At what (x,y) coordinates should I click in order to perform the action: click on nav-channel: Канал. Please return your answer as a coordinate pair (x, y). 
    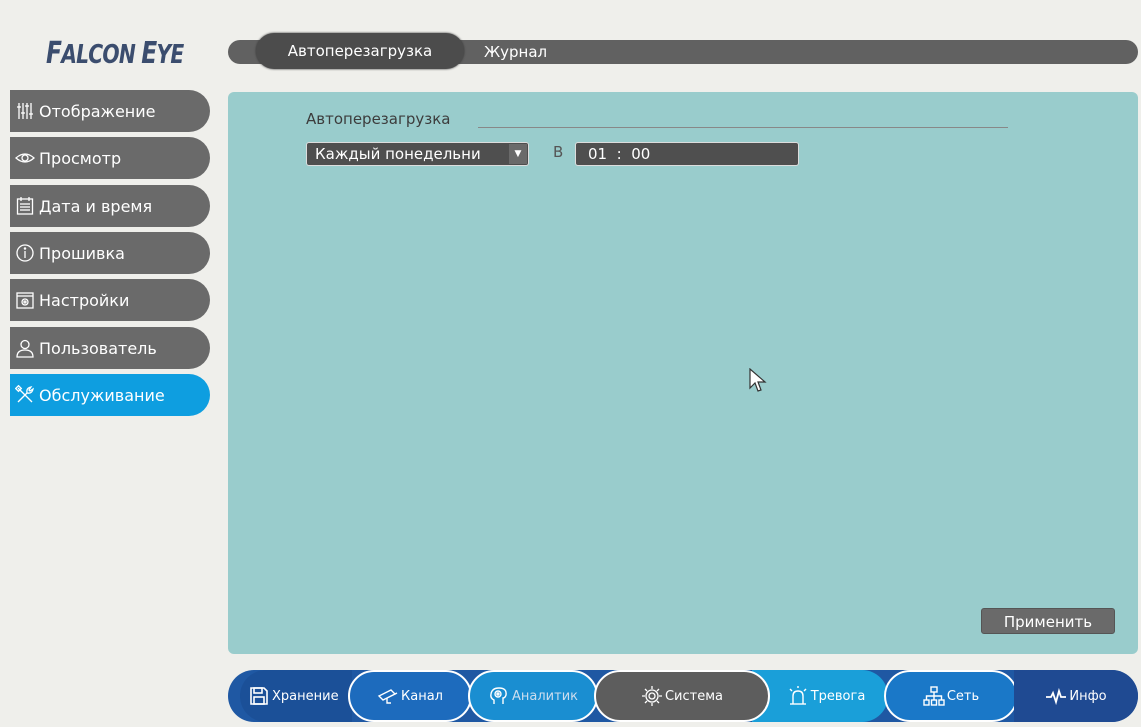
    Looking at the image, I should click on (410, 696).